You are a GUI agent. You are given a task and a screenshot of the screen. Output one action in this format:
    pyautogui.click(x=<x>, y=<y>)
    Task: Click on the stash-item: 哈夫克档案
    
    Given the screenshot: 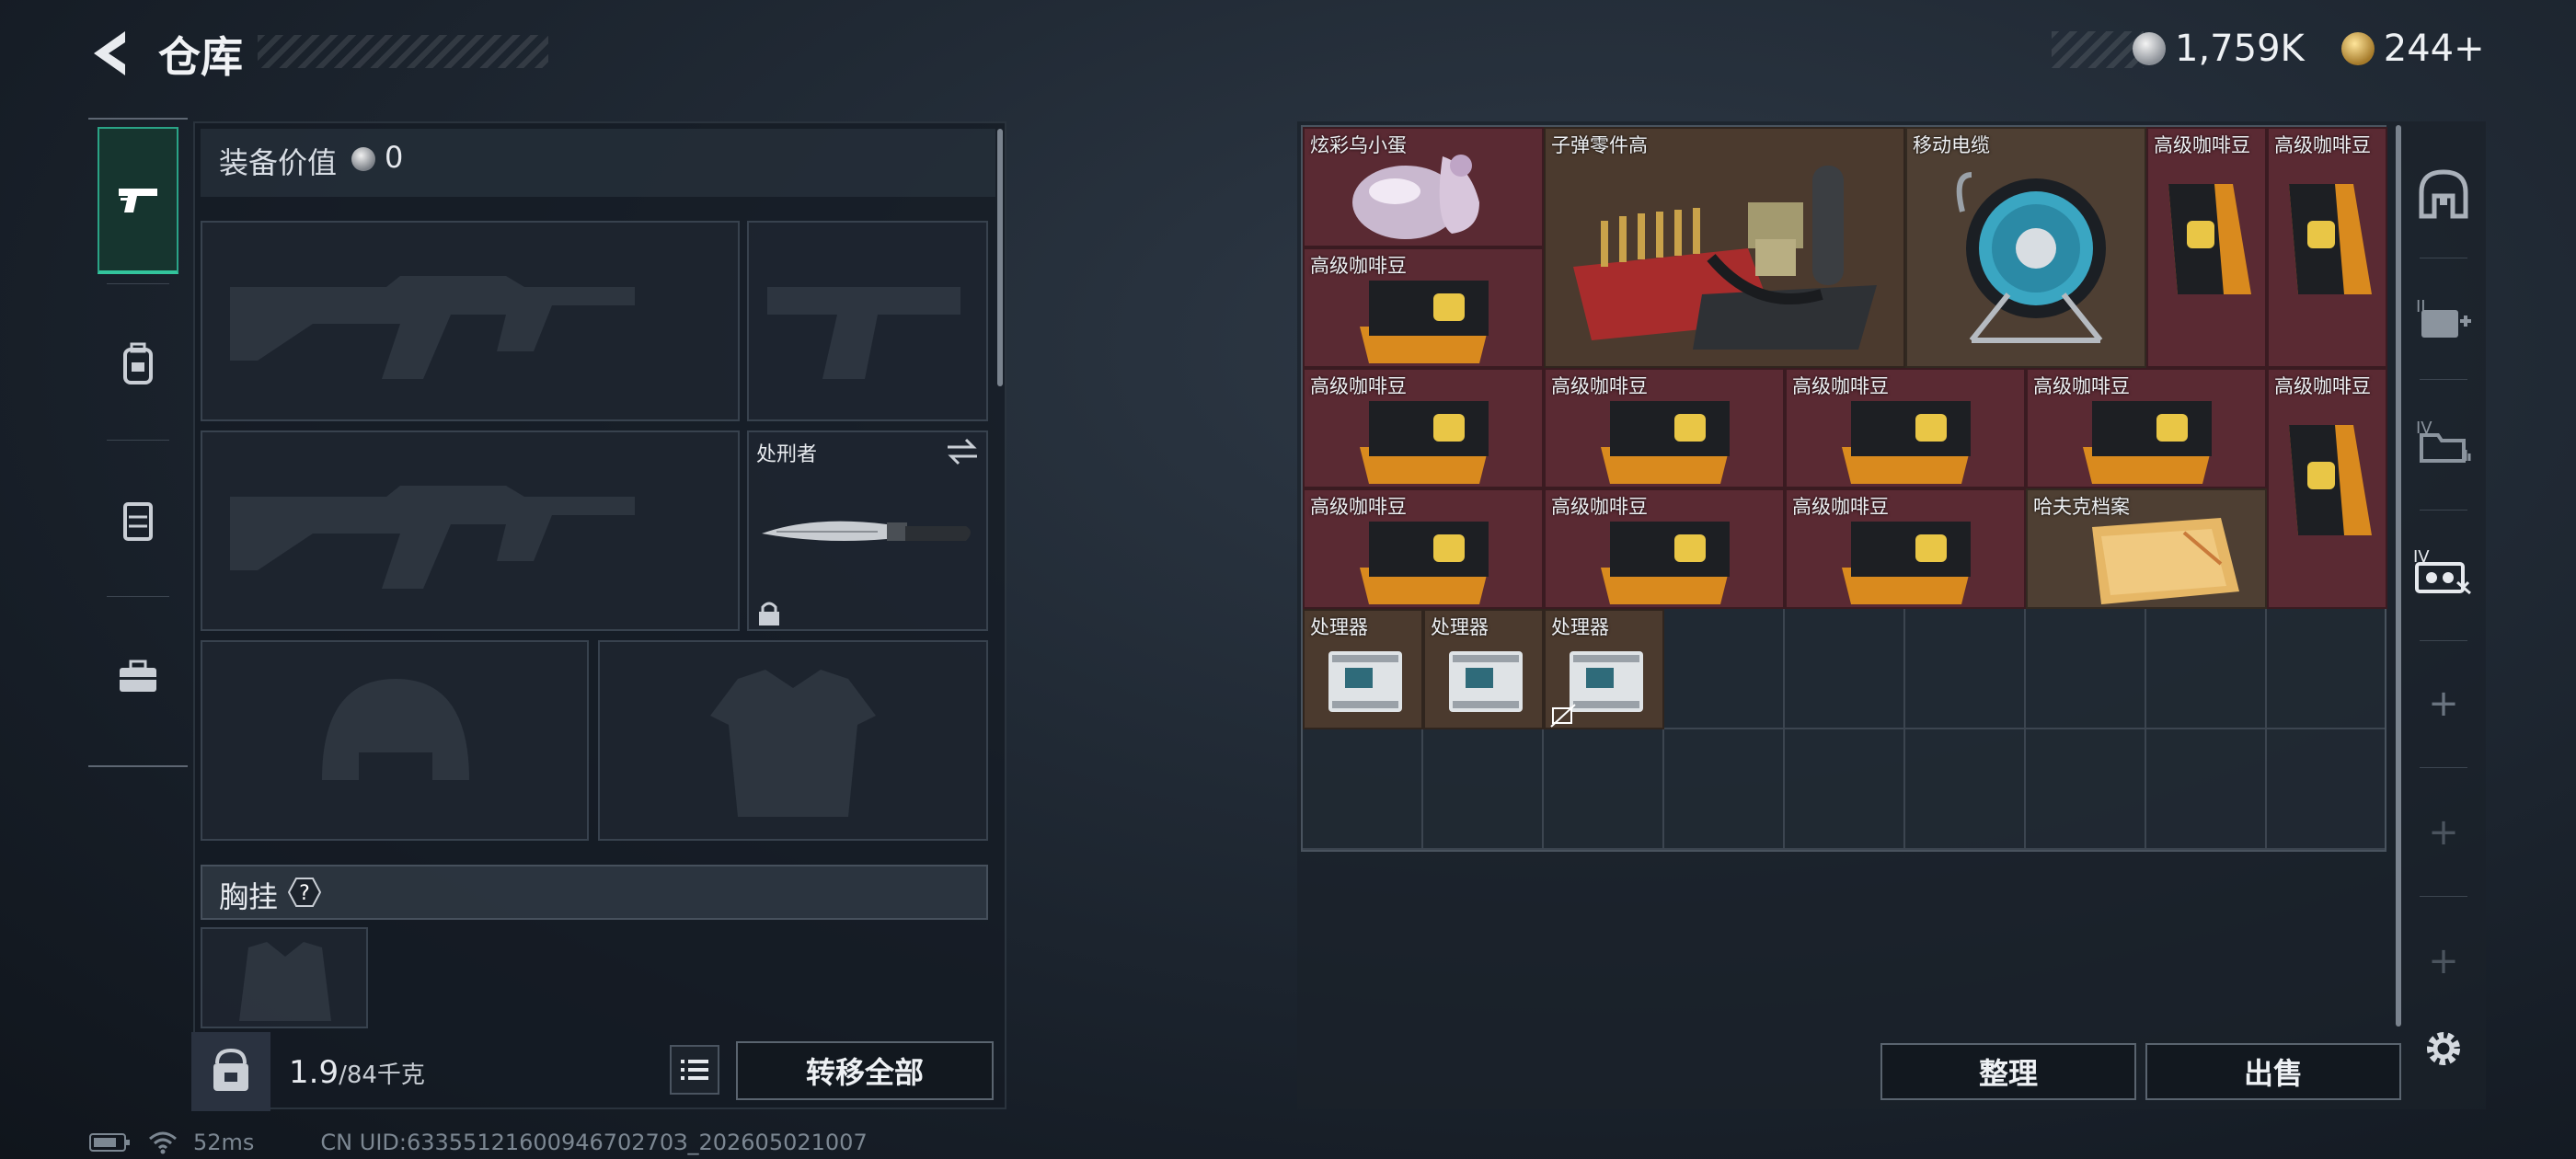 What is the action you would take?
    pyautogui.click(x=2146, y=548)
    